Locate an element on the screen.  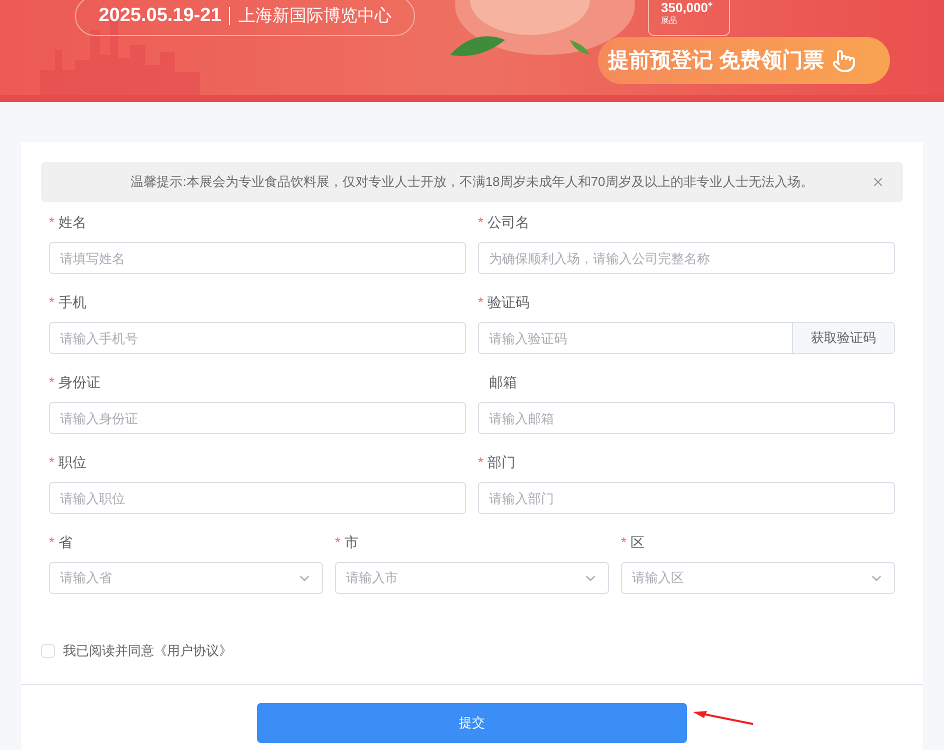
code-field: 请输入验证码 获取验证码 is located at coordinates (686, 338).